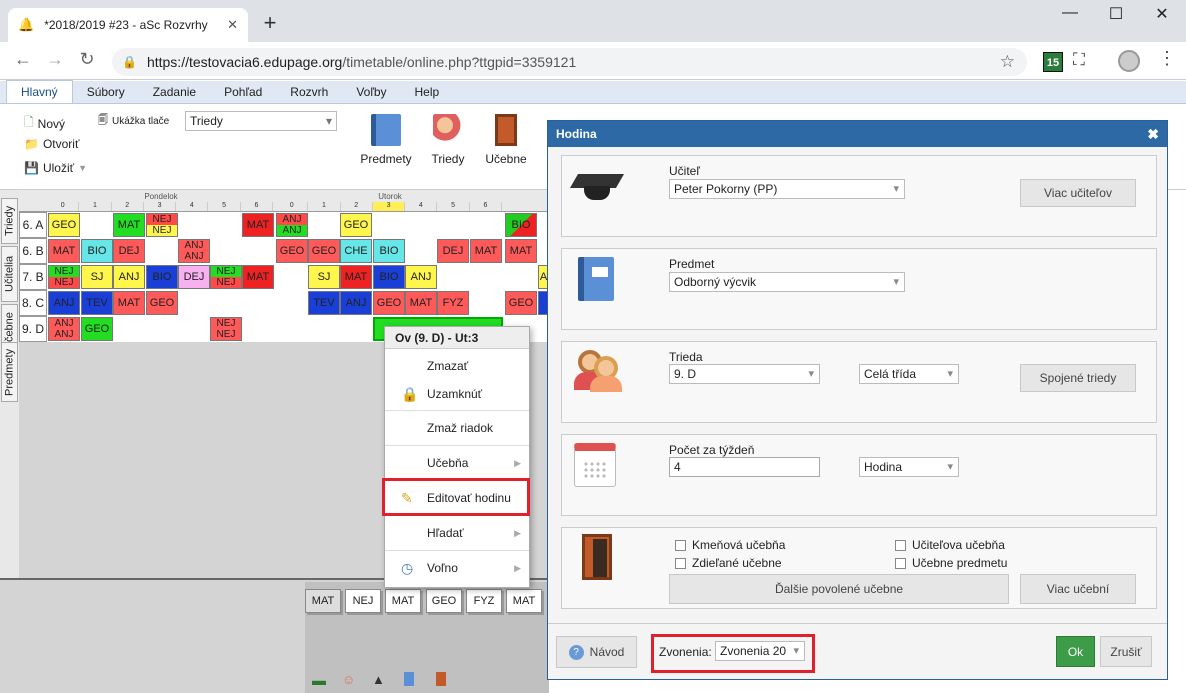  I want to click on unit-select: Hodina, so click(909, 467).